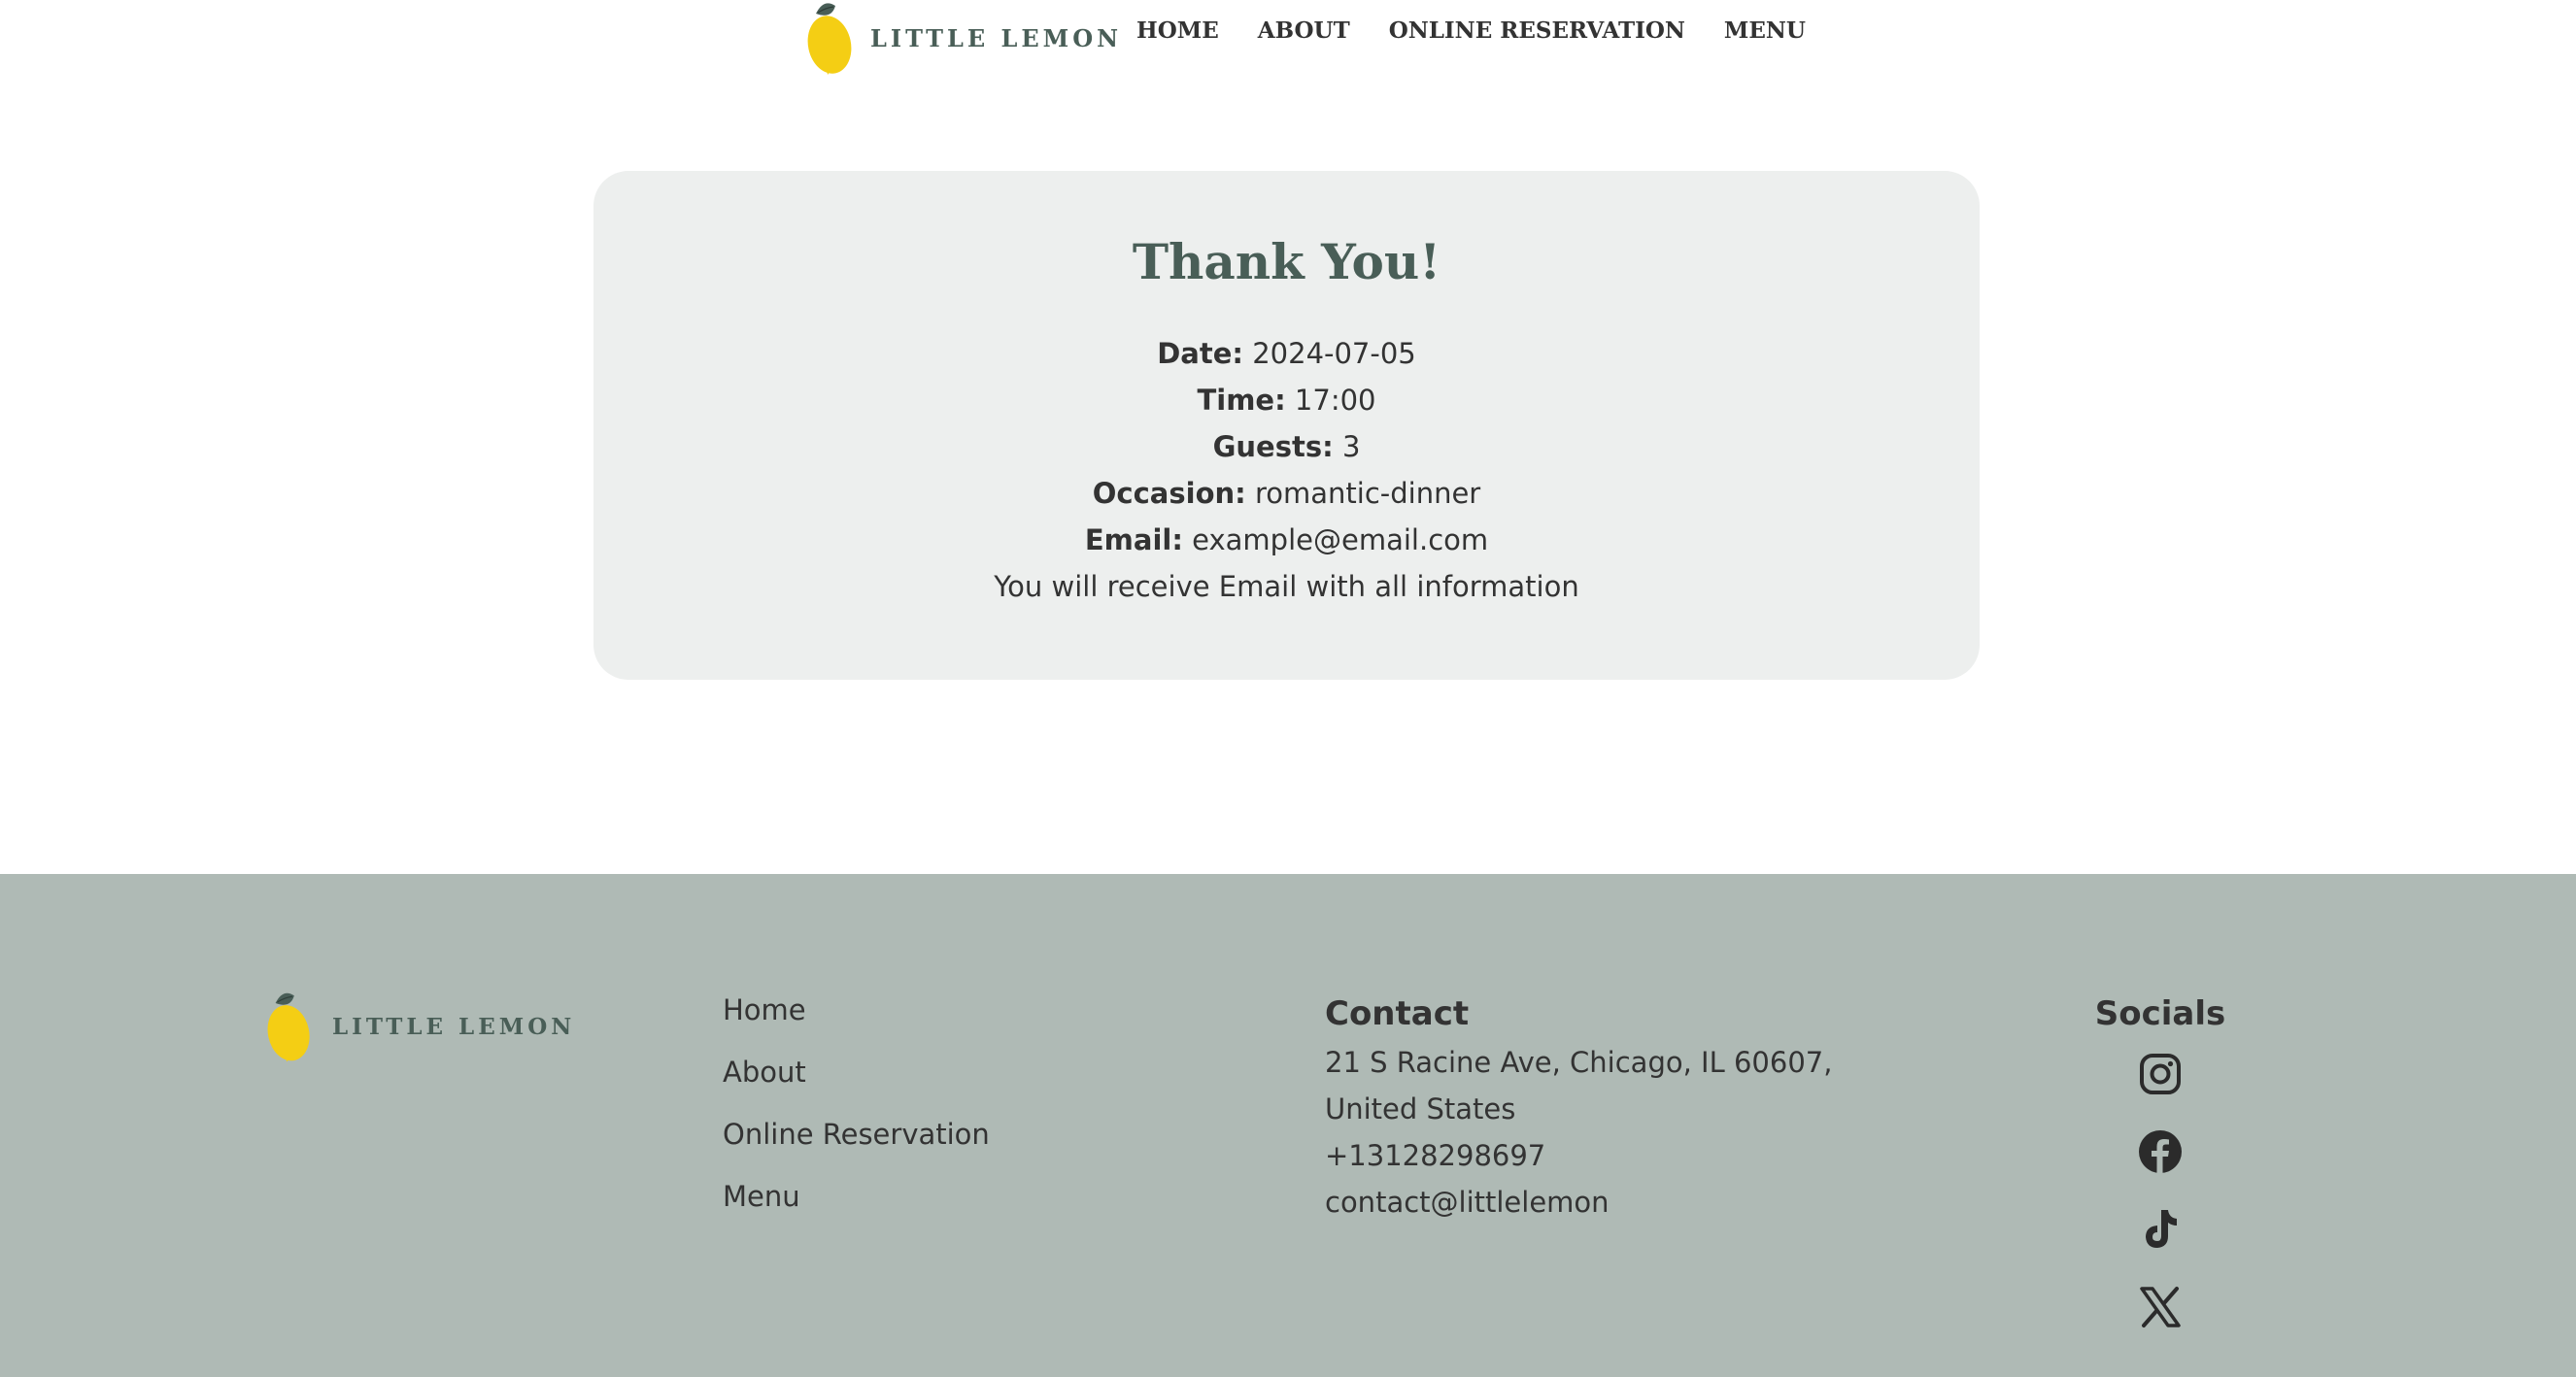 This screenshot has width=2576, height=1377. I want to click on facebook-icon, so click(2160, 1152).